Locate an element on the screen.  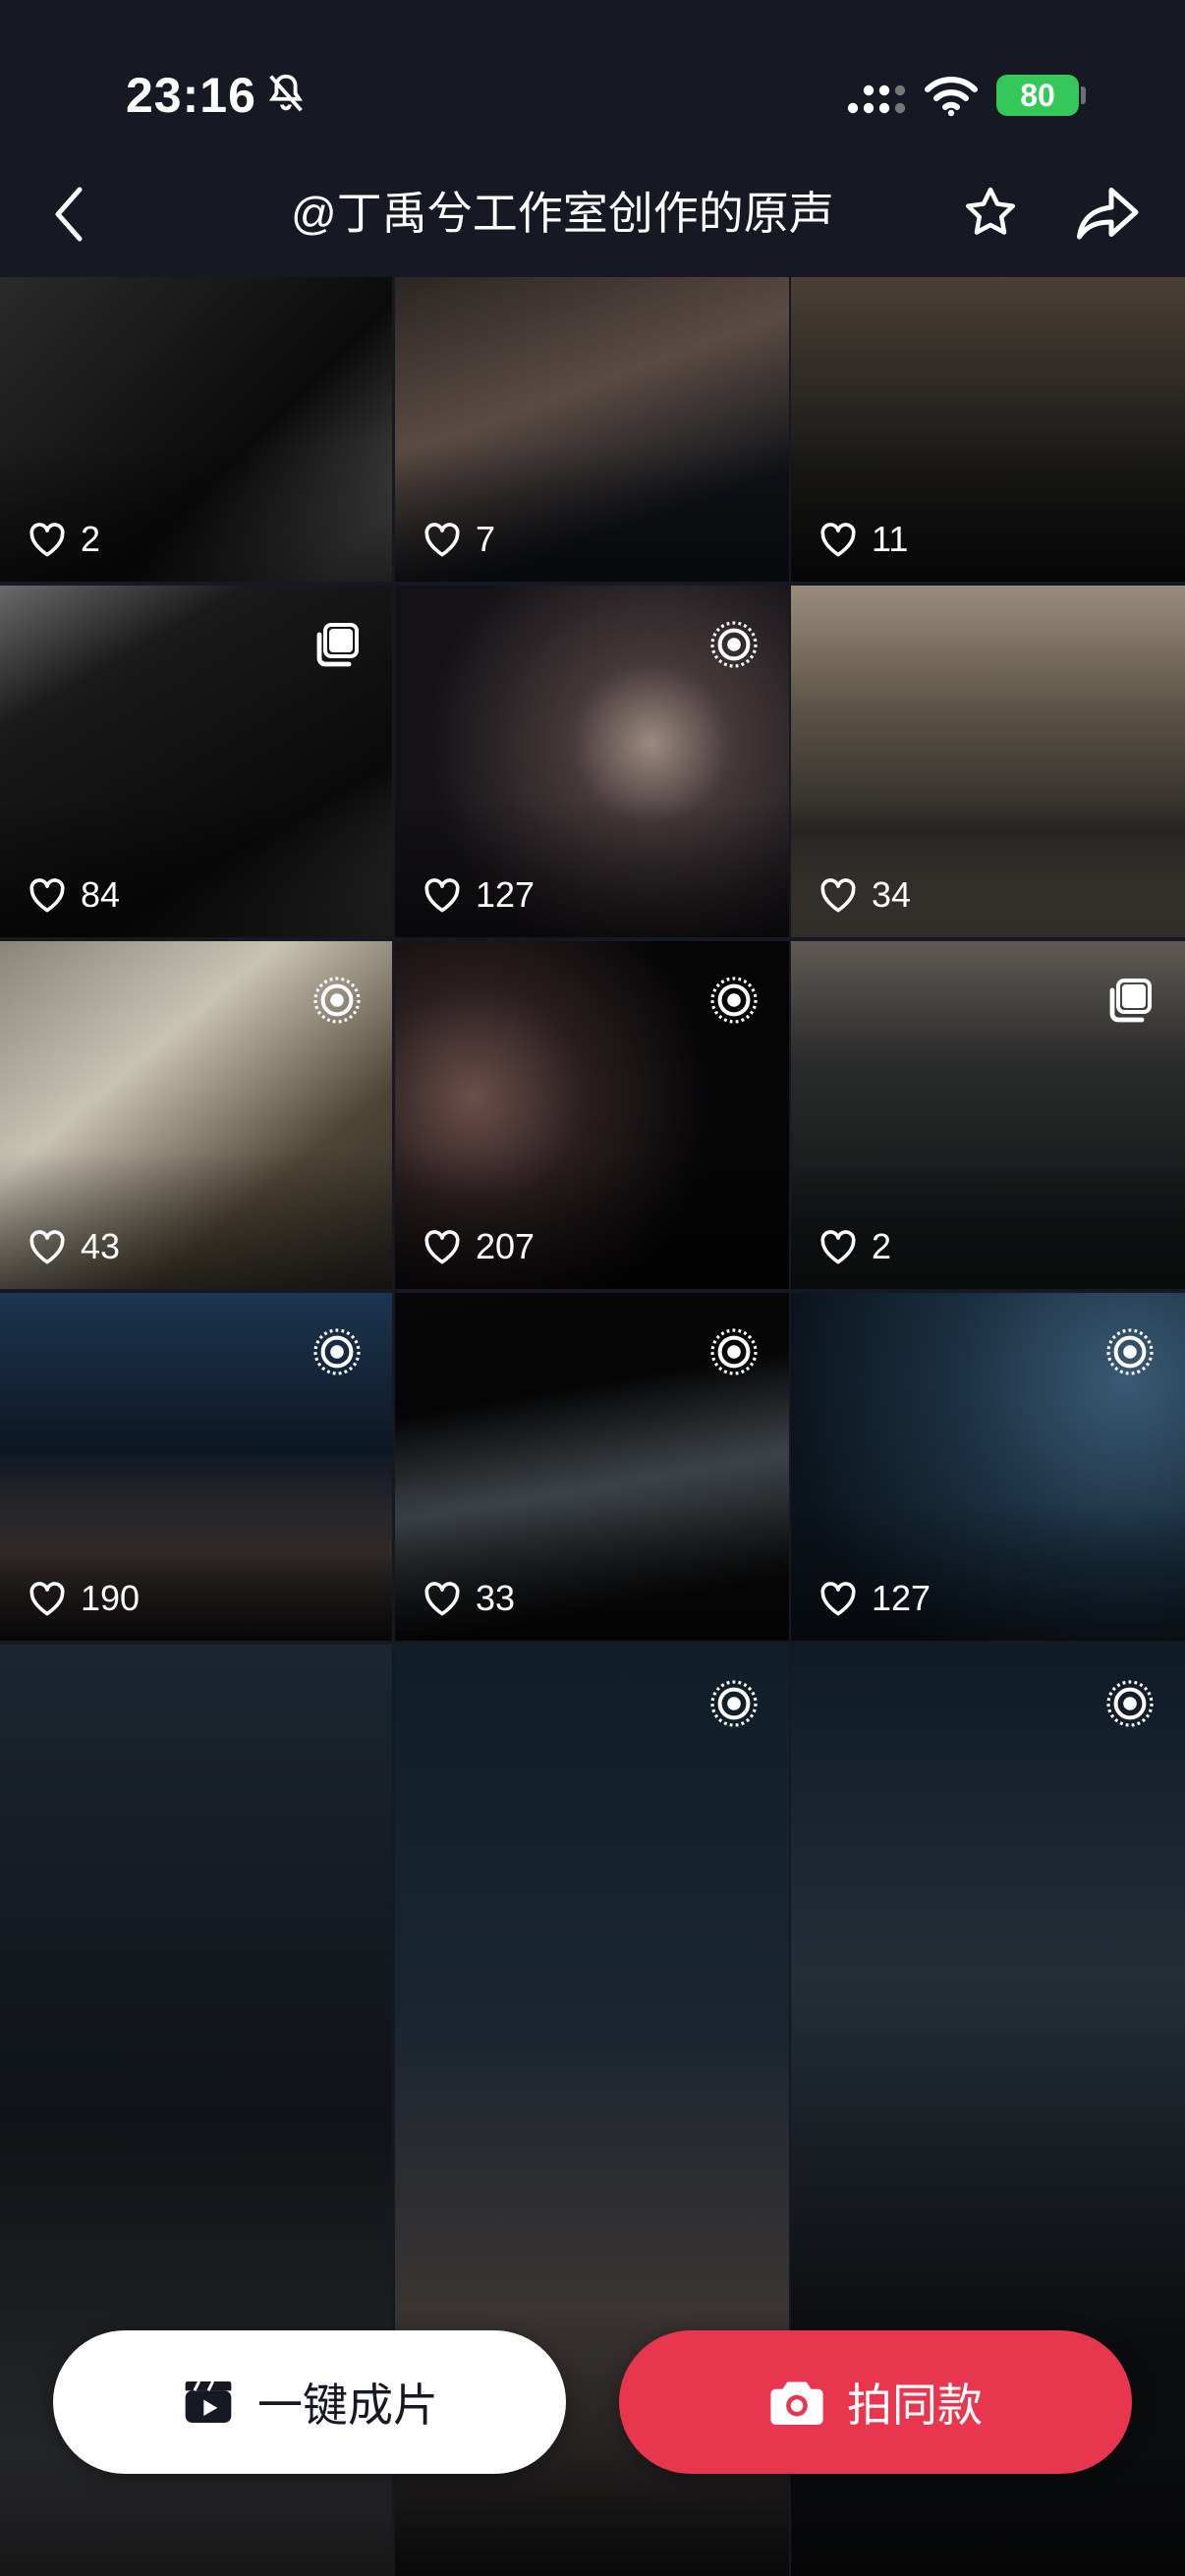
one-click-create-label: 一键成片 is located at coordinates (348, 2405).